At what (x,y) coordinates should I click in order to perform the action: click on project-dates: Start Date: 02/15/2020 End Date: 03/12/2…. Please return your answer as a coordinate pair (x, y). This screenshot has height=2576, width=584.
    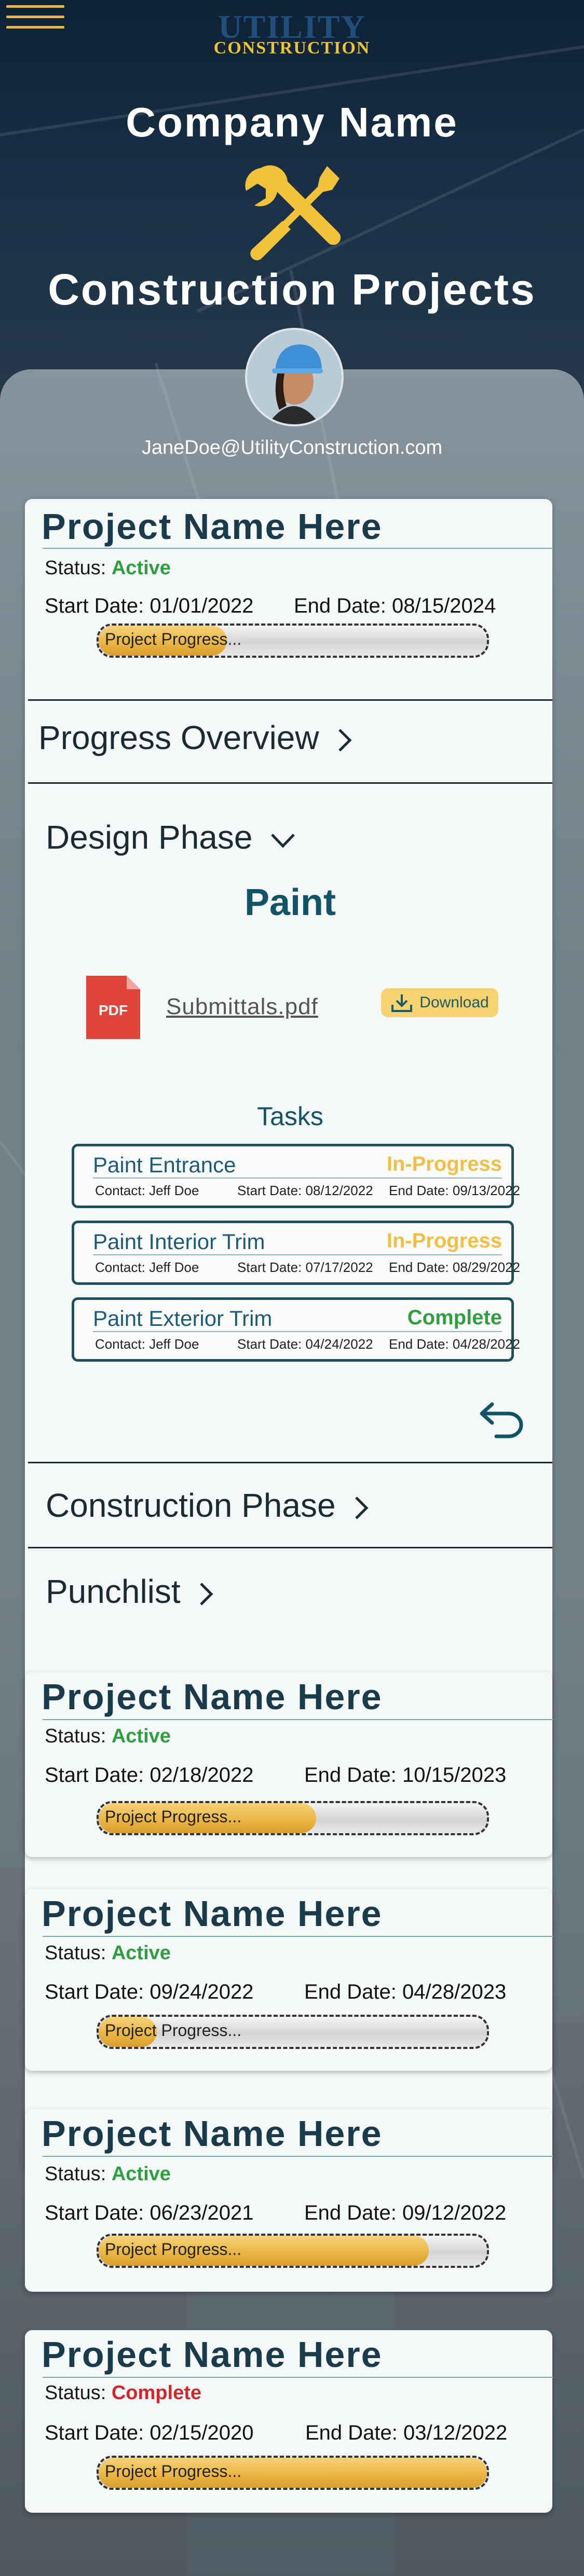
    Looking at the image, I should click on (276, 2432).